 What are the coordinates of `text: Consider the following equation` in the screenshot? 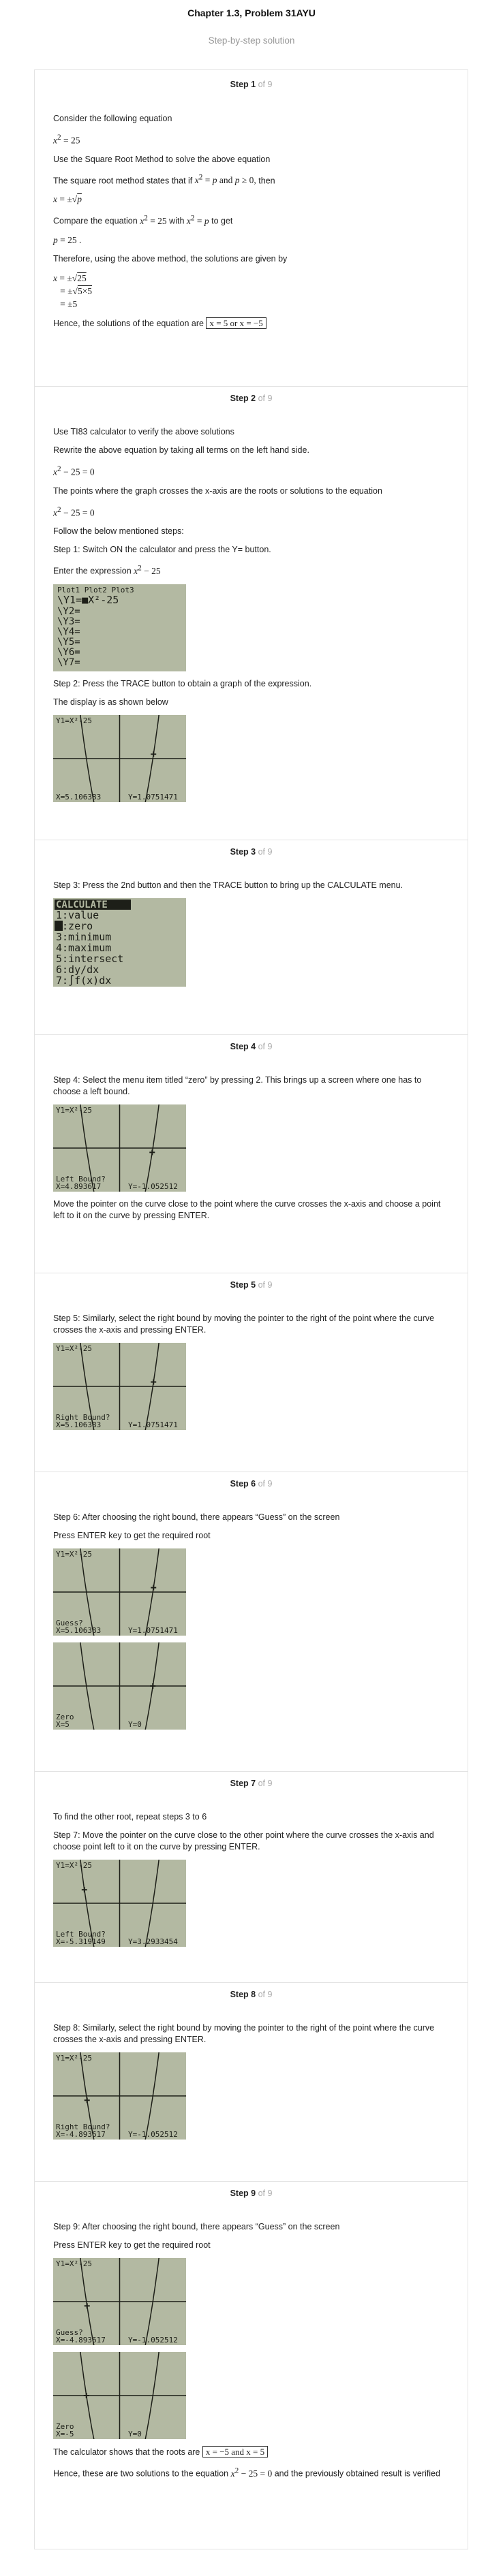 It's located at (112, 119).